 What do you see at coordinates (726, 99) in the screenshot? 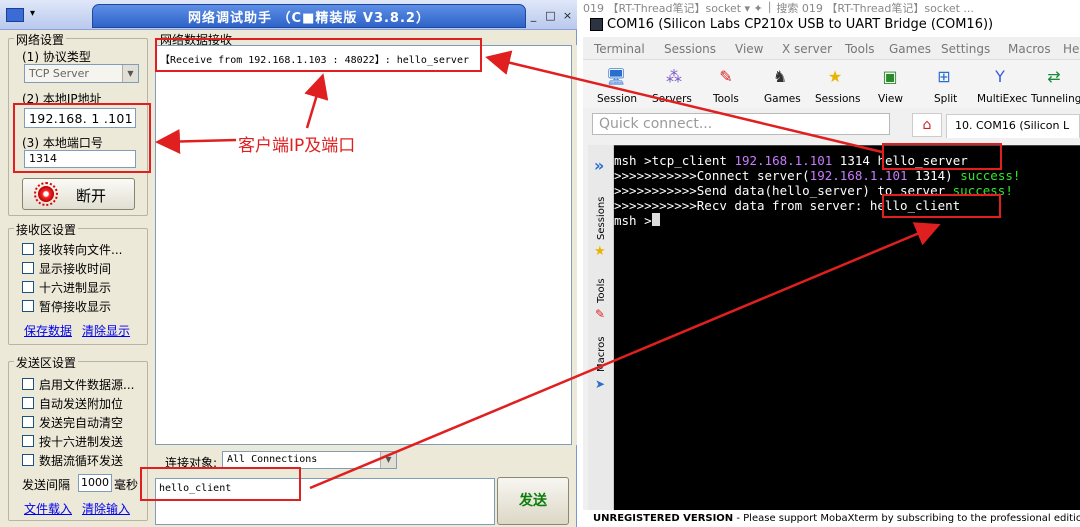
I see `toolbar-tools-label: Tools` at bounding box center [726, 99].